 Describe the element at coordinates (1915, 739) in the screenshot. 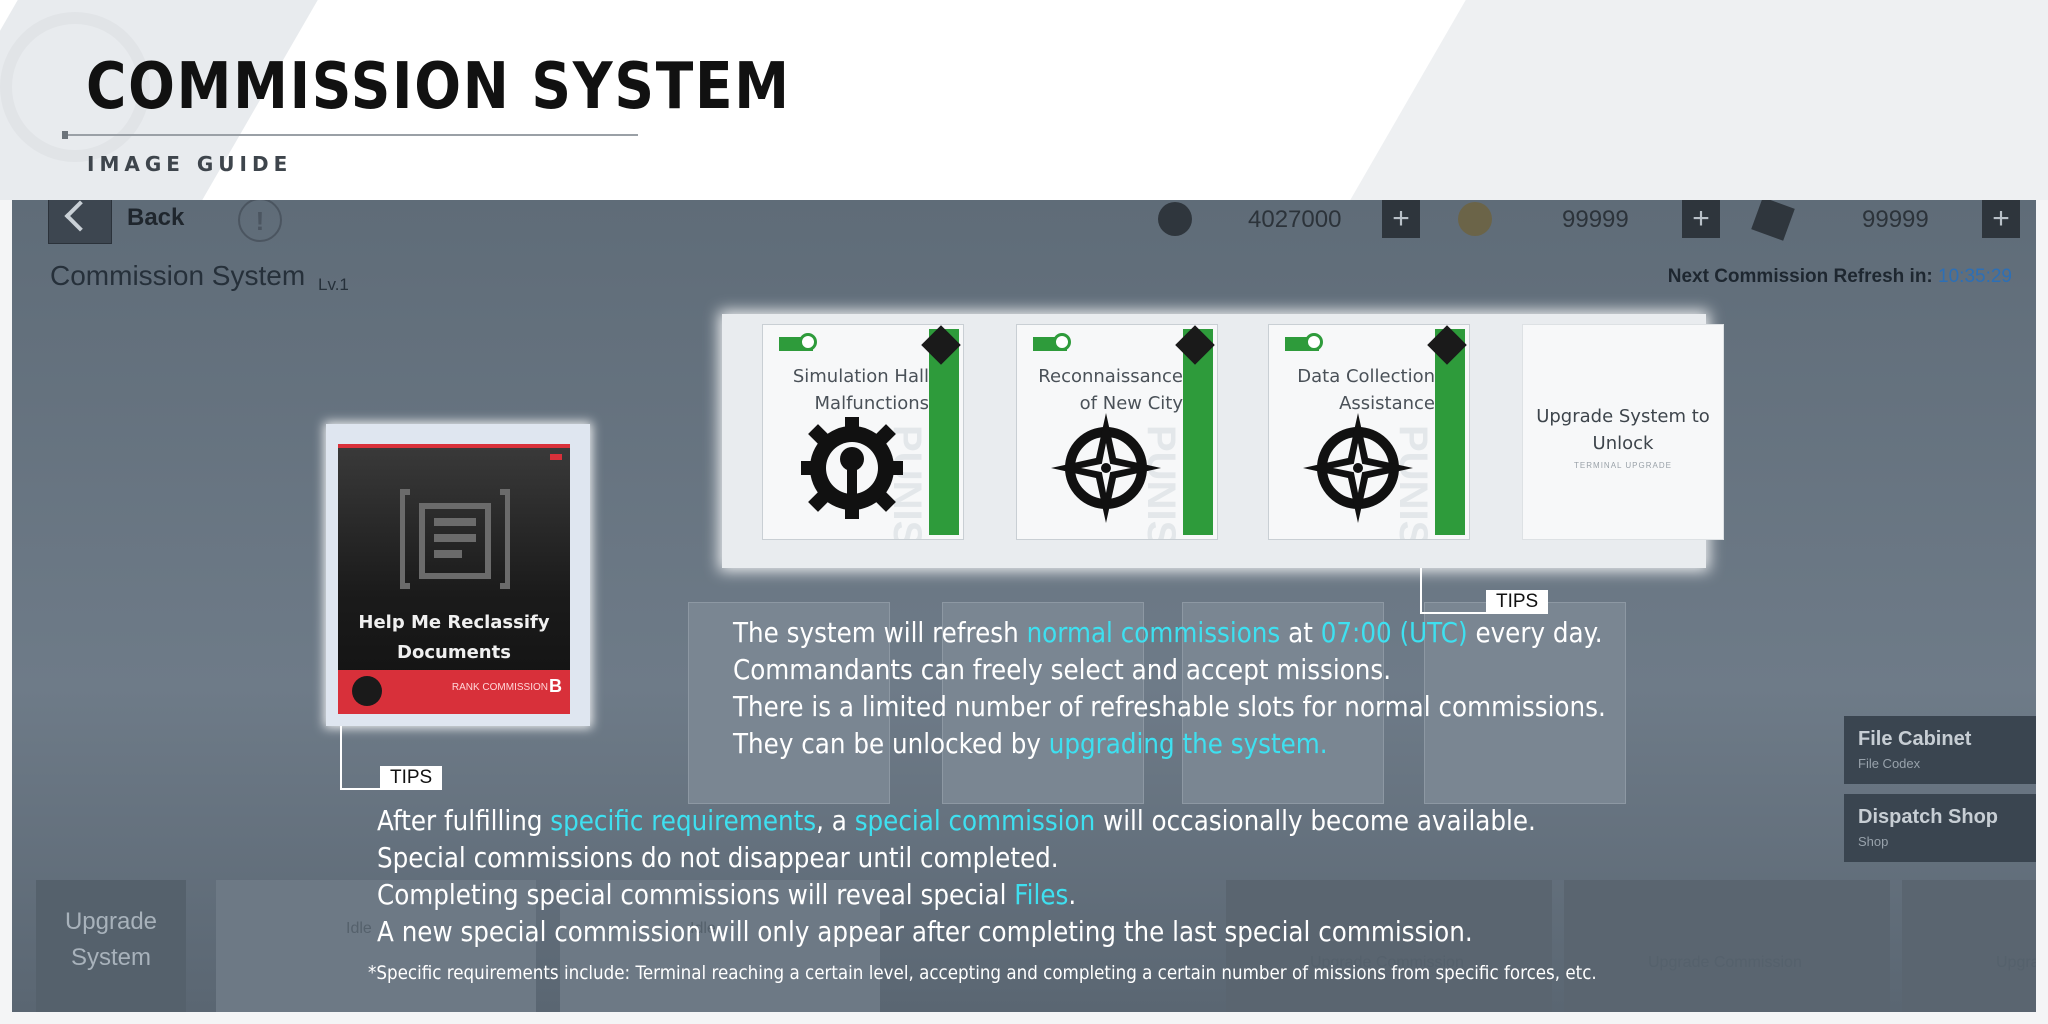

I see `button-title: File Cabinet` at that location.